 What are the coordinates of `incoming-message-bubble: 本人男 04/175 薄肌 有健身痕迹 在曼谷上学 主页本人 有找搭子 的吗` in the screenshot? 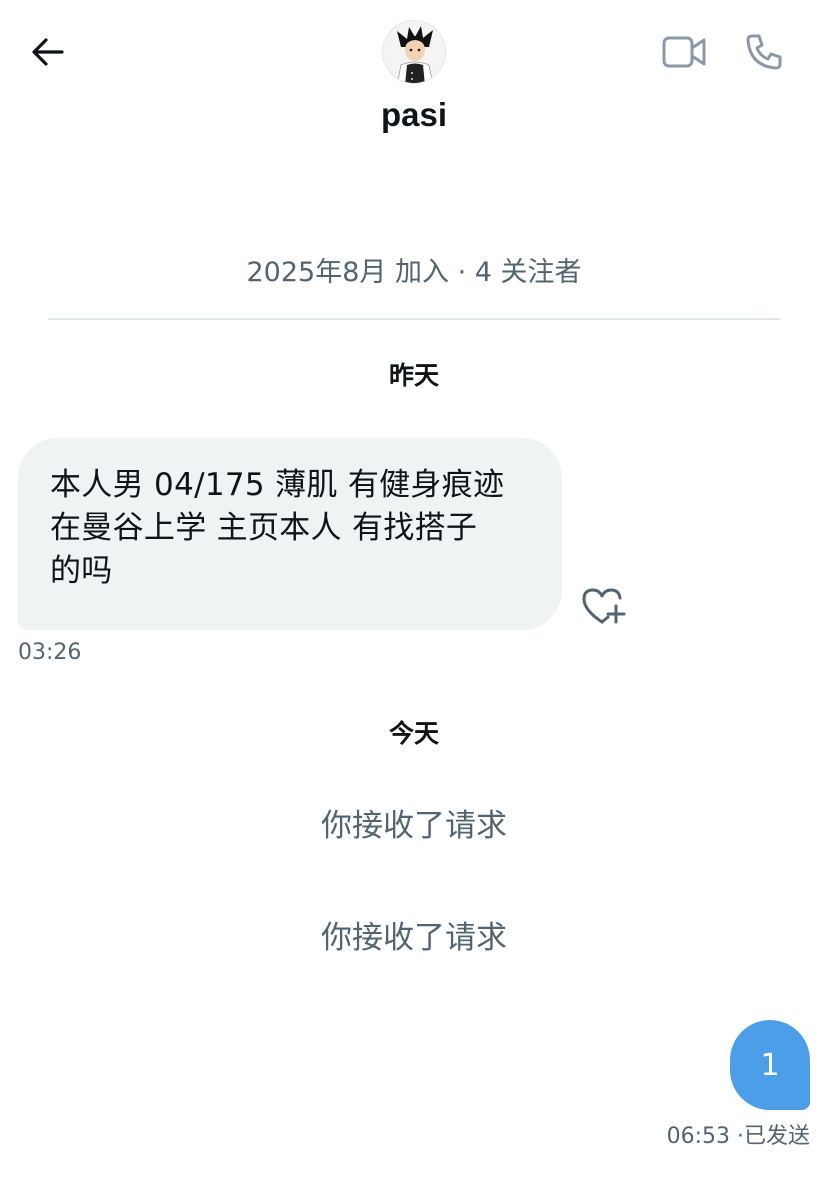 It's located at (290, 534).